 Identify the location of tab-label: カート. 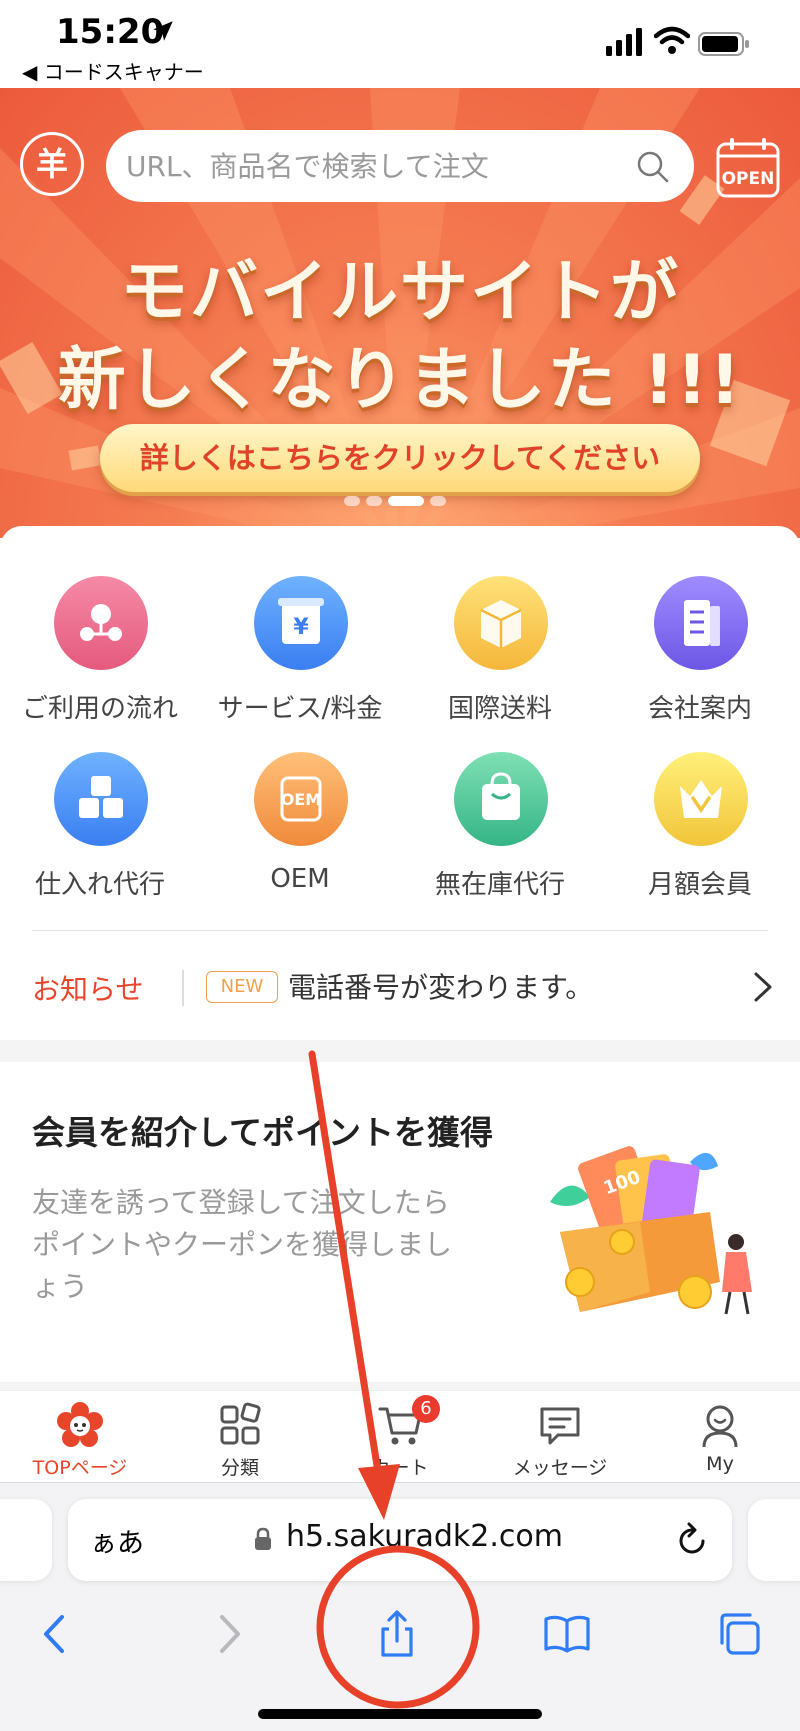
(400, 1468).